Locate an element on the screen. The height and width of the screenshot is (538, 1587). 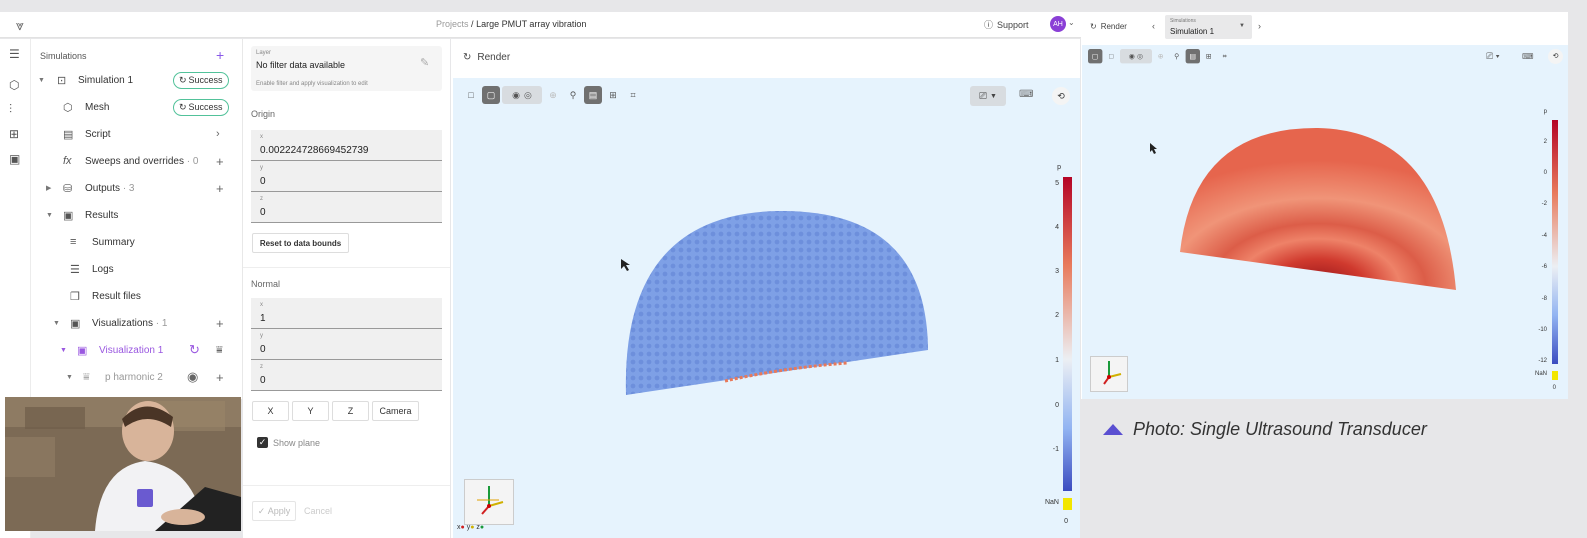
add-output-button: + is located at coordinates (220, 188).